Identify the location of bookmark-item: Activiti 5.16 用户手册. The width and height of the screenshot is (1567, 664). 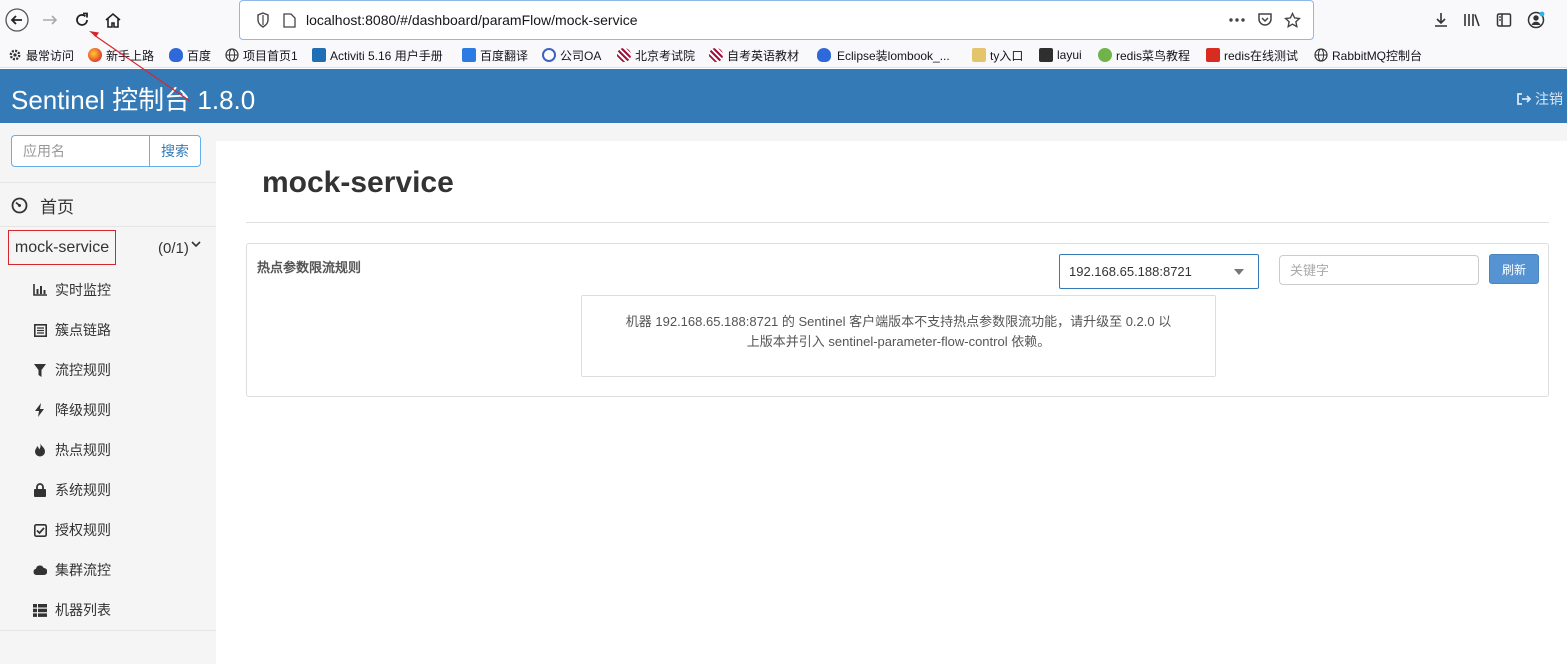
(377, 55).